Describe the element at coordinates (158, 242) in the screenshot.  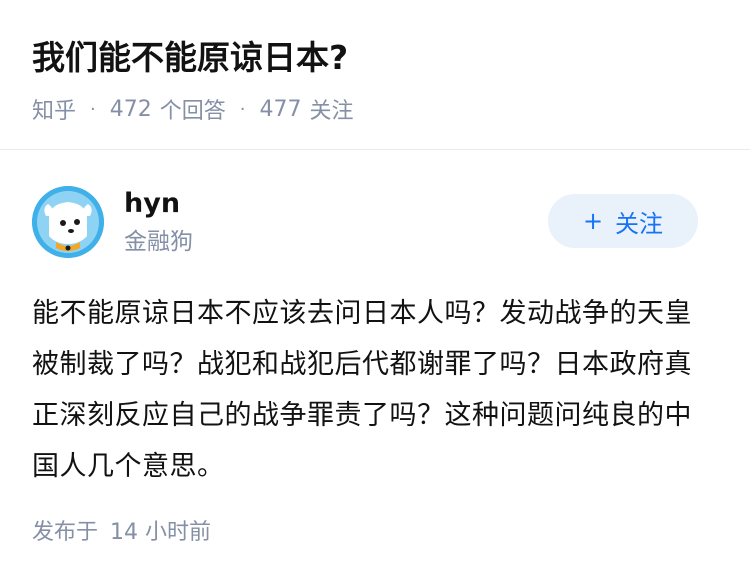
I see `author-headline: 金融狗` at that location.